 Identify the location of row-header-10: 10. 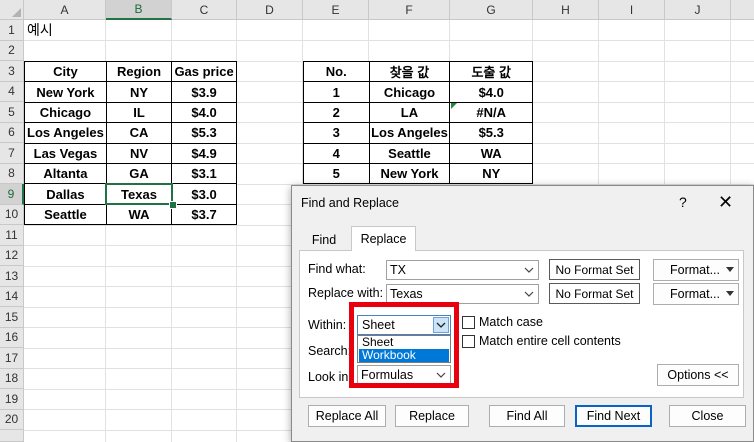
(12, 214).